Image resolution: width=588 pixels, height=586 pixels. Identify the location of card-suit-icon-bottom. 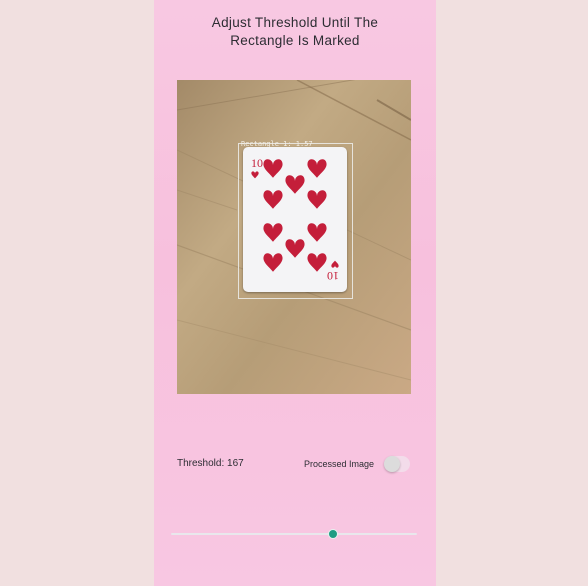
(335, 264).